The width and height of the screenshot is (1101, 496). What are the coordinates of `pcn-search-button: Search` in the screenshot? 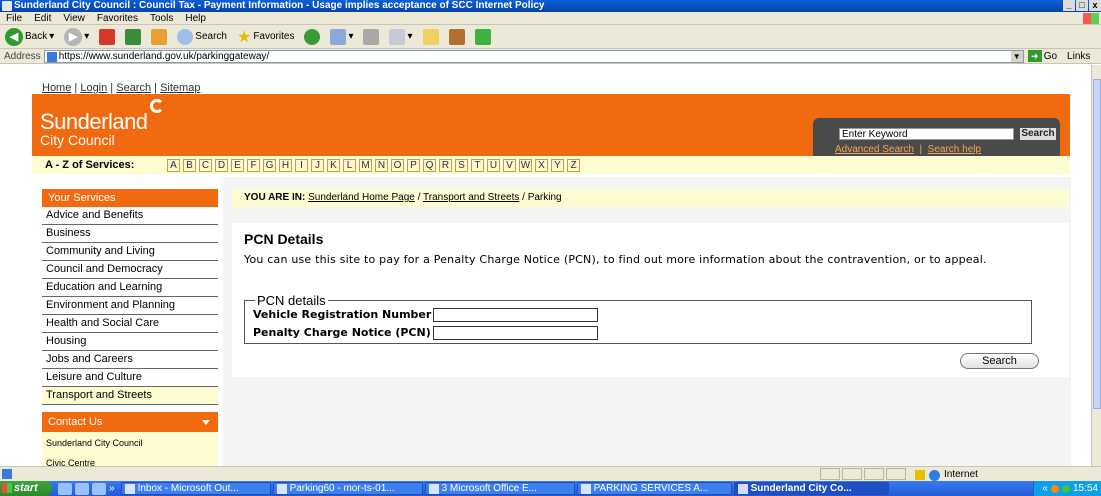 It's located at (999, 361).